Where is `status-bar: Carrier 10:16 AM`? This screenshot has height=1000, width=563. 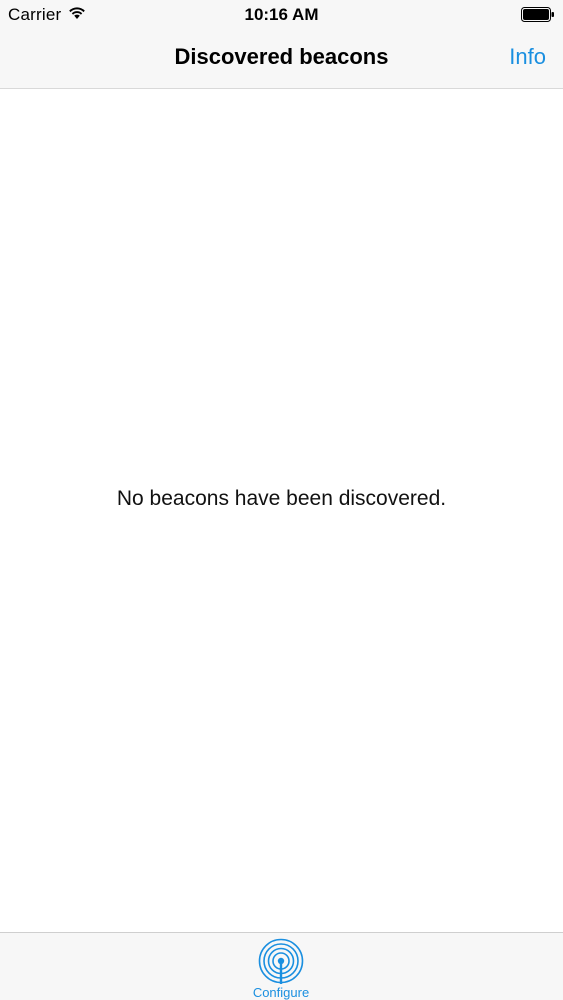
status-bar: Carrier 10:16 AM is located at coordinates (281, 15).